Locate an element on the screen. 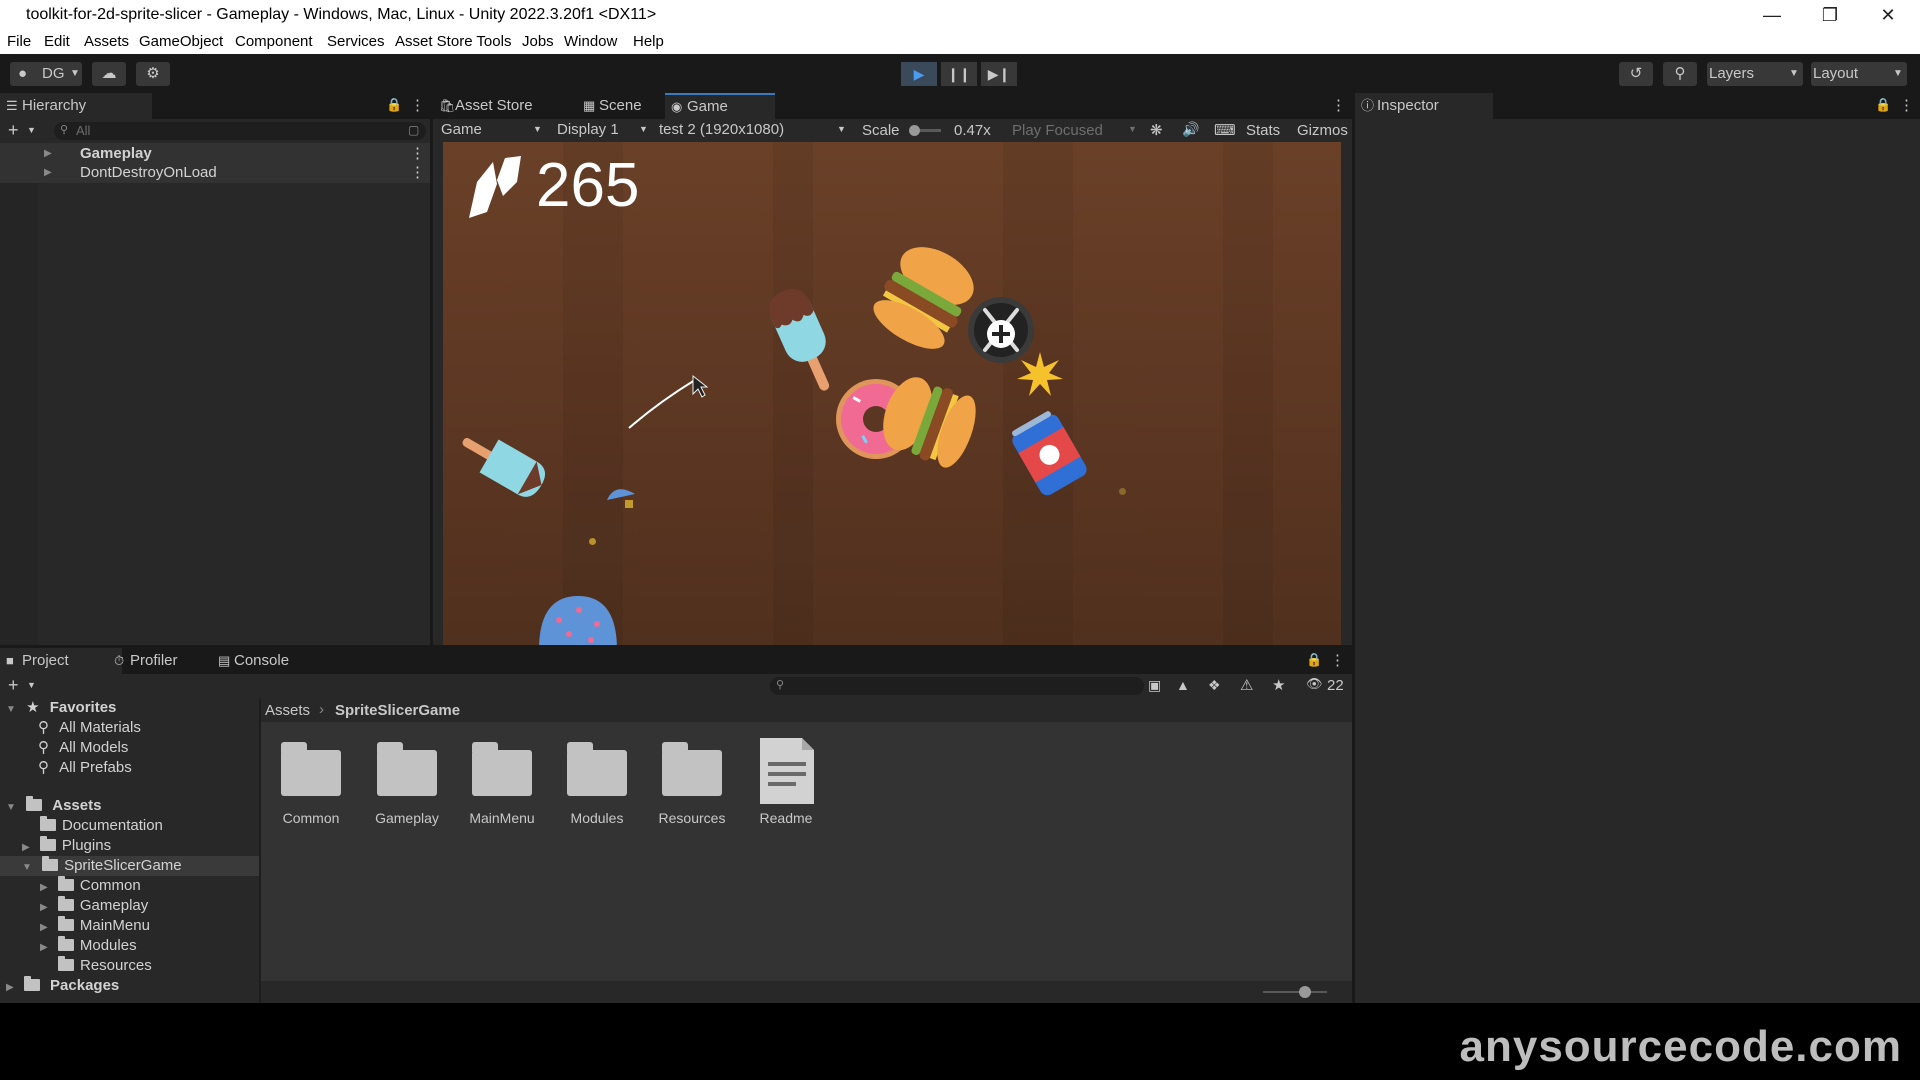 The width and height of the screenshot is (1920, 1080). tab-asset-store: 🛍 Asset Store is located at coordinates (500, 106).